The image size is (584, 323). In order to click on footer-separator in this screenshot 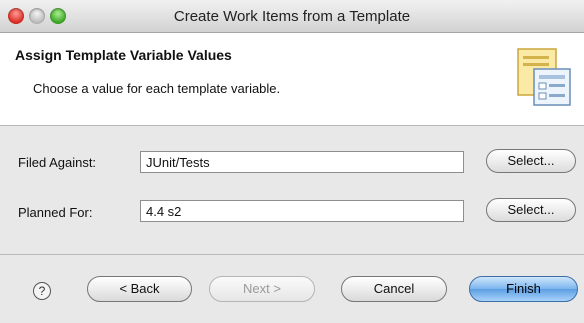, I will do `click(292, 254)`.